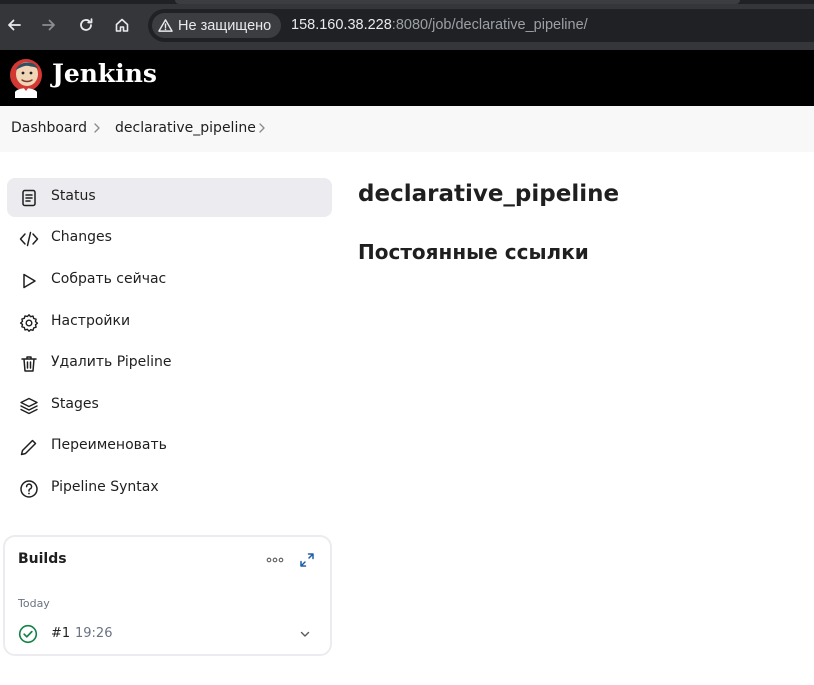 The height and width of the screenshot is (685, 814). I want to click on document-icon, so click(29, 198).